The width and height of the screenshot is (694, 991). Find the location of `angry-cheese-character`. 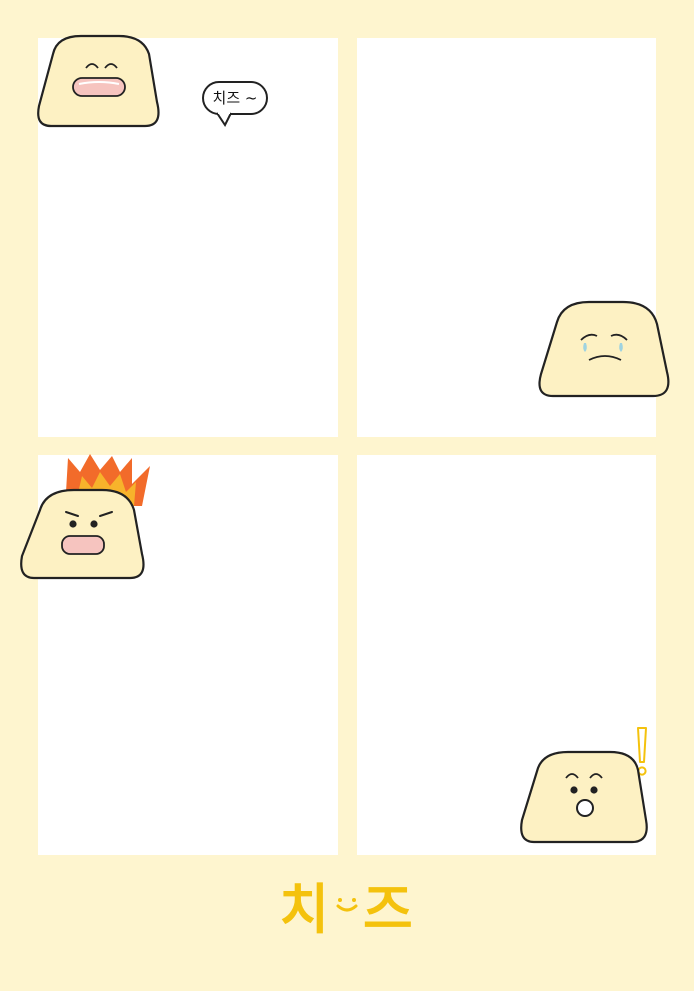

angry-cheese-character is located at coordinates (85, 517).